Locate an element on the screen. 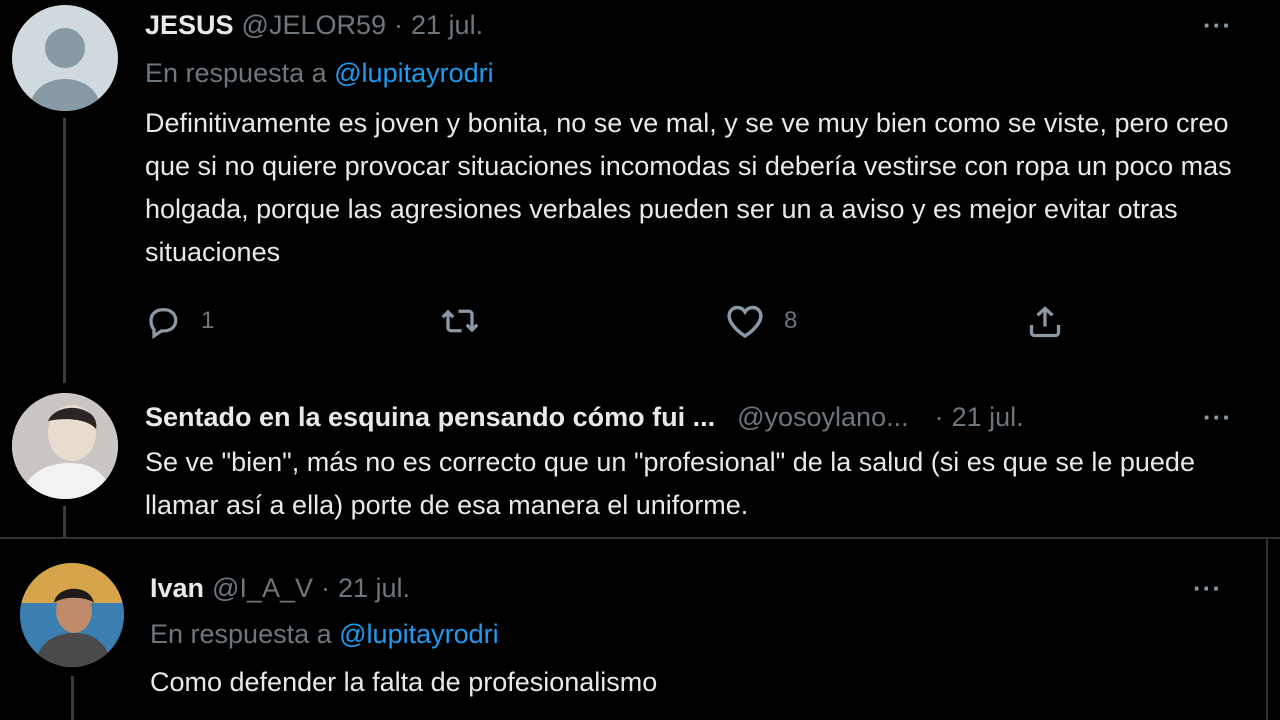  share-button is located at coordinates (1045, 322).